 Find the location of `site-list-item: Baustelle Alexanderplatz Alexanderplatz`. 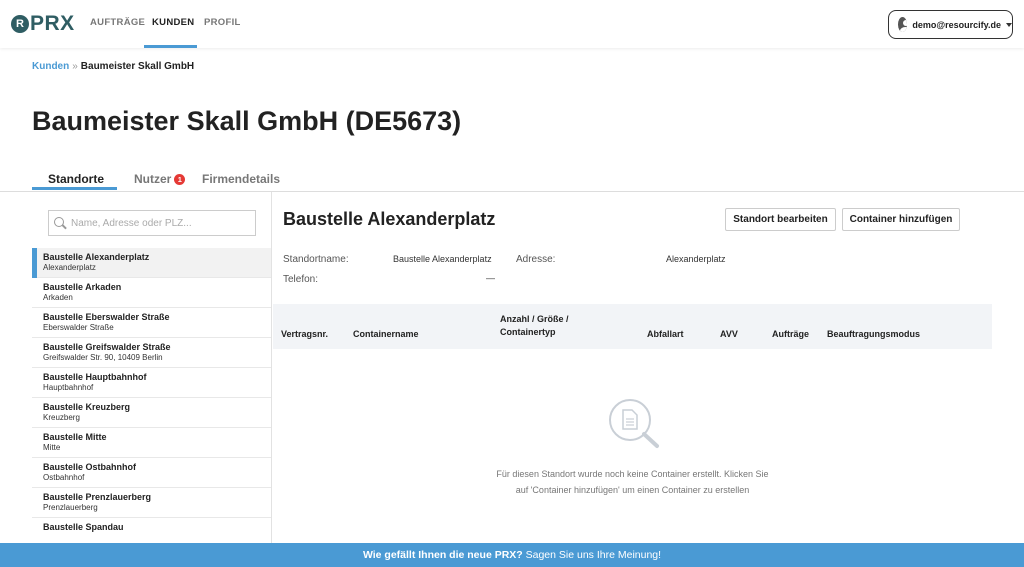

site-list-item: Baustelle Alexanderplatz Alexanderplatz is located at coordinates (151, 263).